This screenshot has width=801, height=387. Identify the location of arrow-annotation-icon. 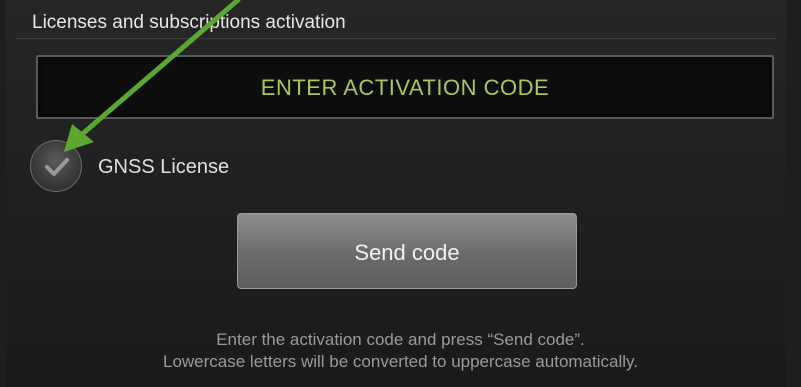
(152, 76).